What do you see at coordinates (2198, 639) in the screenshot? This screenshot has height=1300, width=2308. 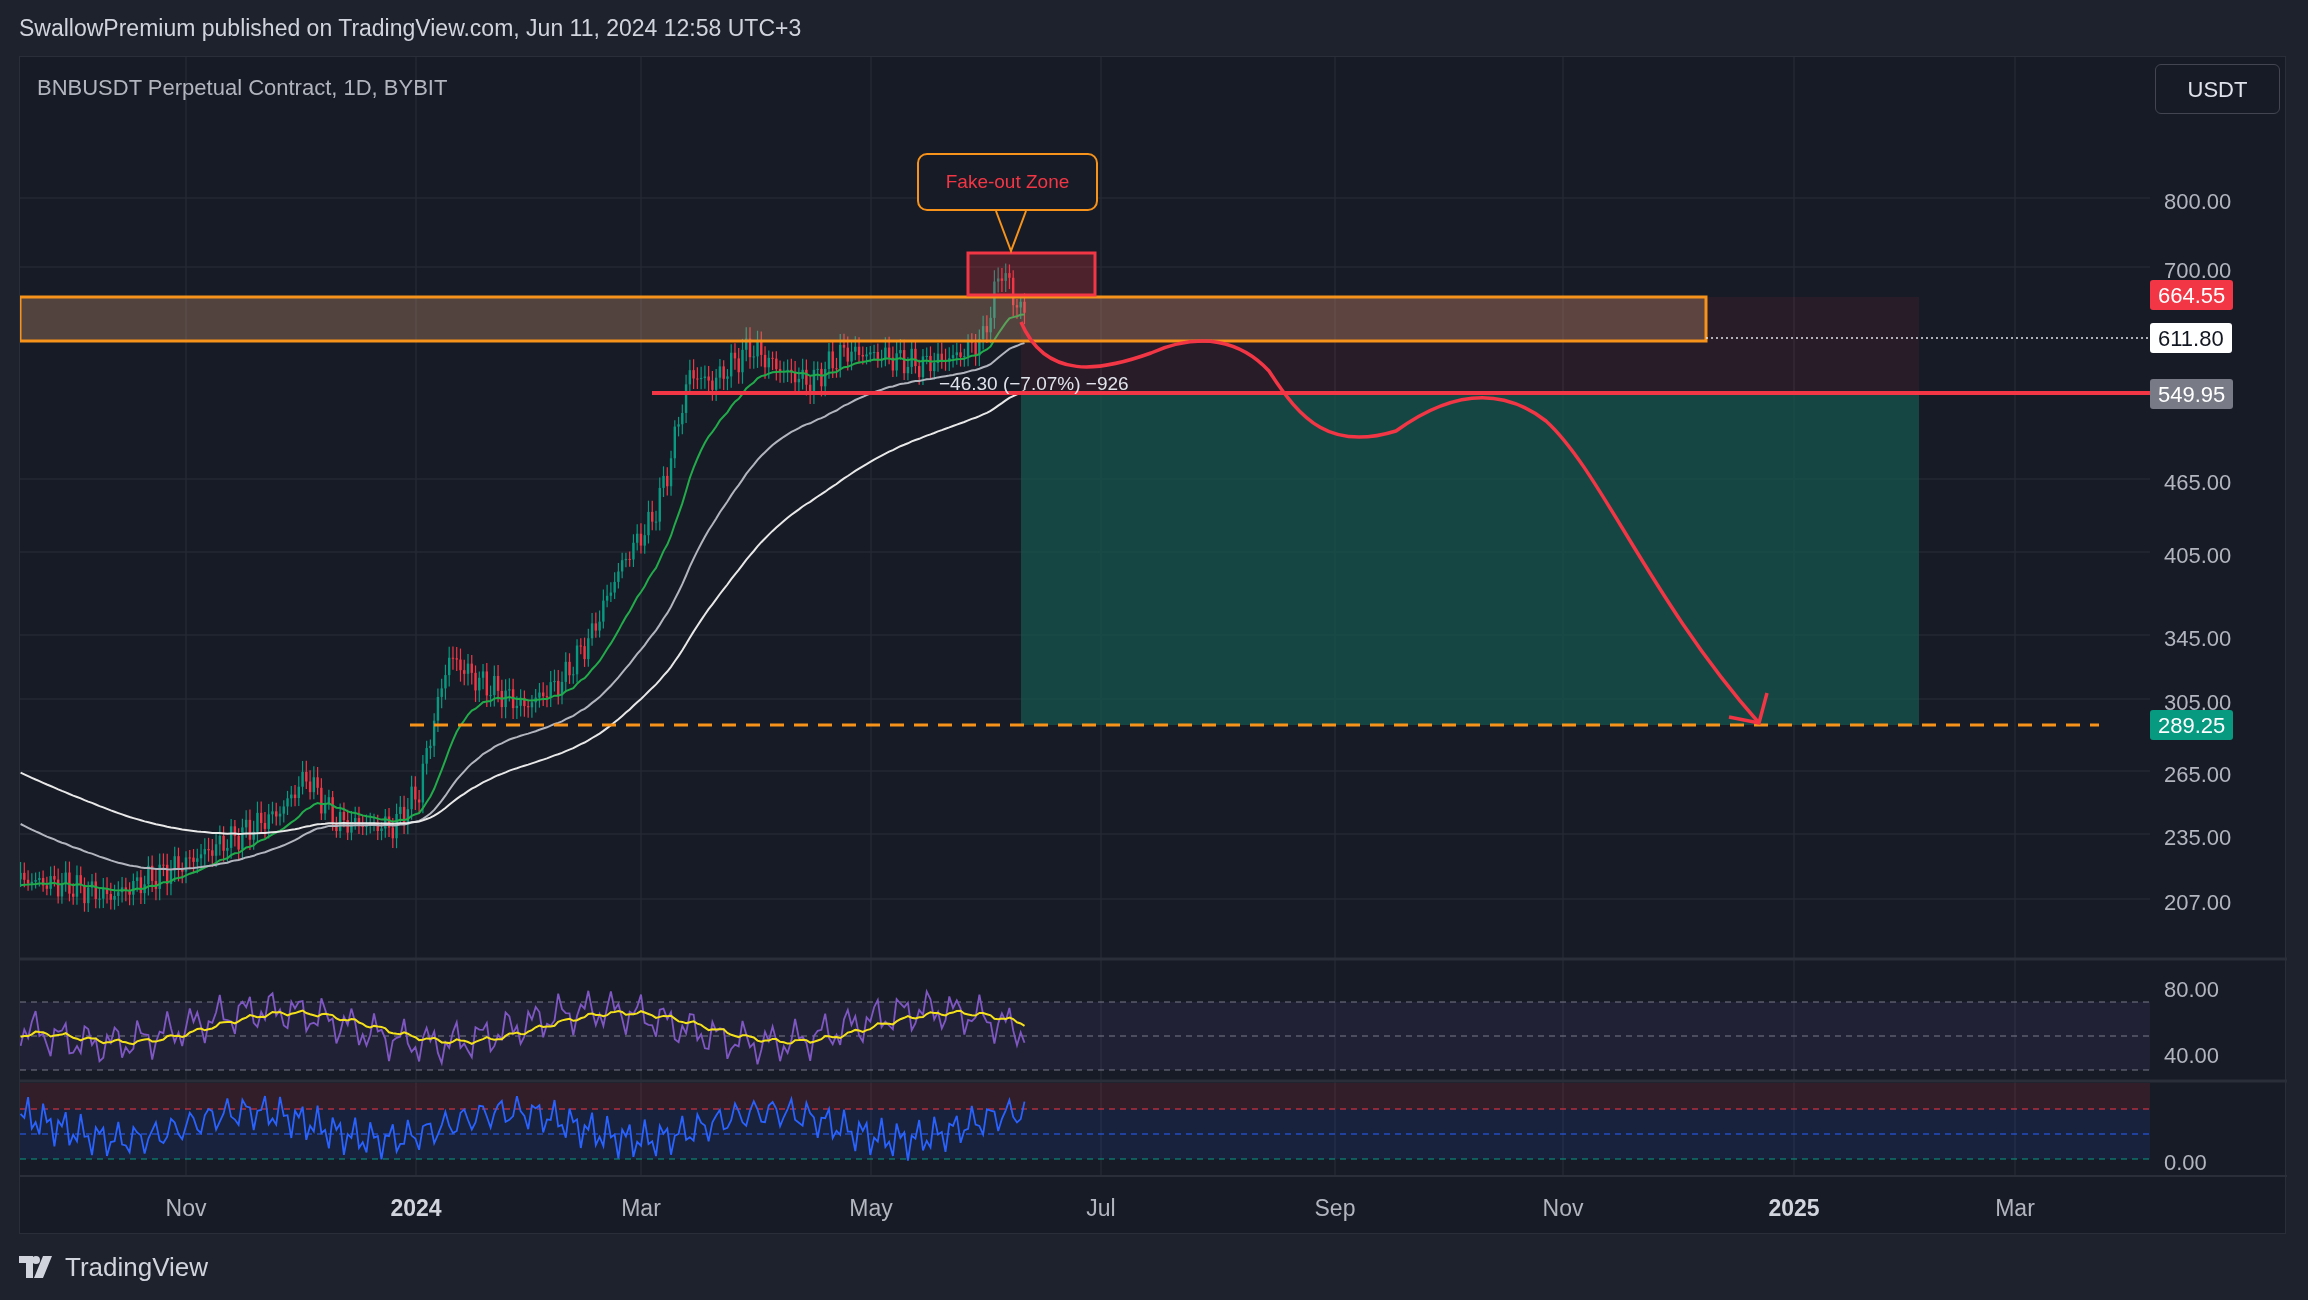 I see `price-axis-label: 345.00` at bounding box center [2198, 639].